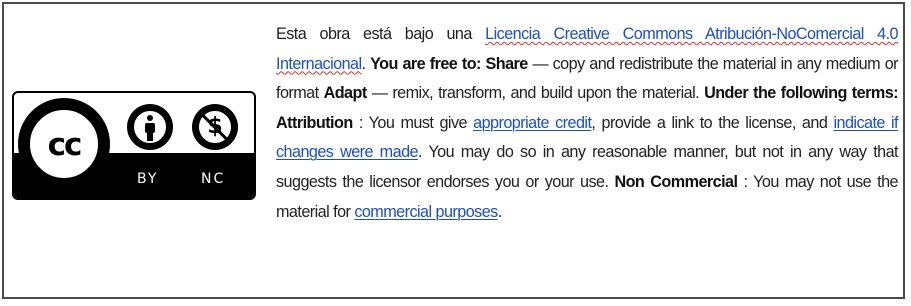  Describe the element at coordinates (426, 212) in the screenshot. I see `commercial-purposes-link: commercial purposes` at that location.